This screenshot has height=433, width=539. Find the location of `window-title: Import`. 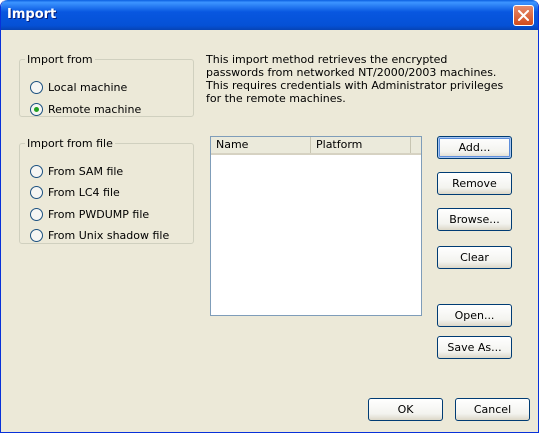

window-title: Import is located at coordinates (32, 14).